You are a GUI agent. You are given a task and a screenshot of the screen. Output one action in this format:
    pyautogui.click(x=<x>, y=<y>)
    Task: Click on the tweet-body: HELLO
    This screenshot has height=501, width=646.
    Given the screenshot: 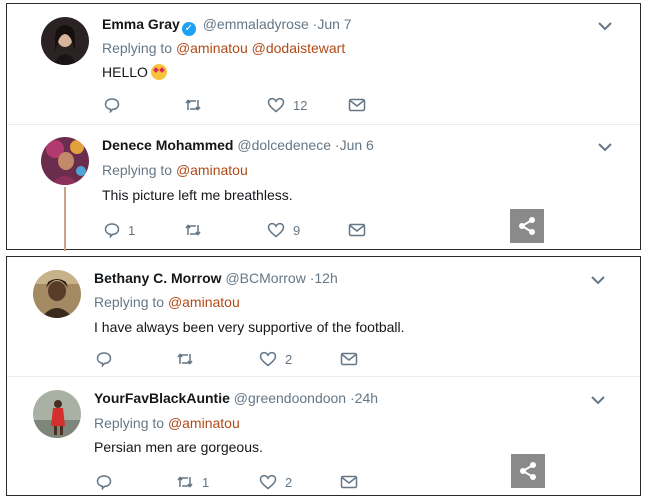 What is the action you would take?
    pyautogui.click(x=125, y=72)
    